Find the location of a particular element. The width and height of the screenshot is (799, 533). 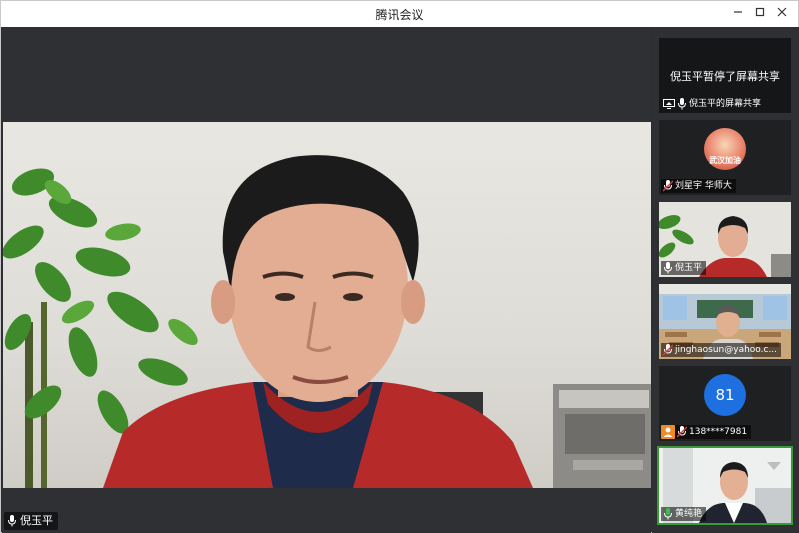

close-icon is located at coordinates (782, 14).